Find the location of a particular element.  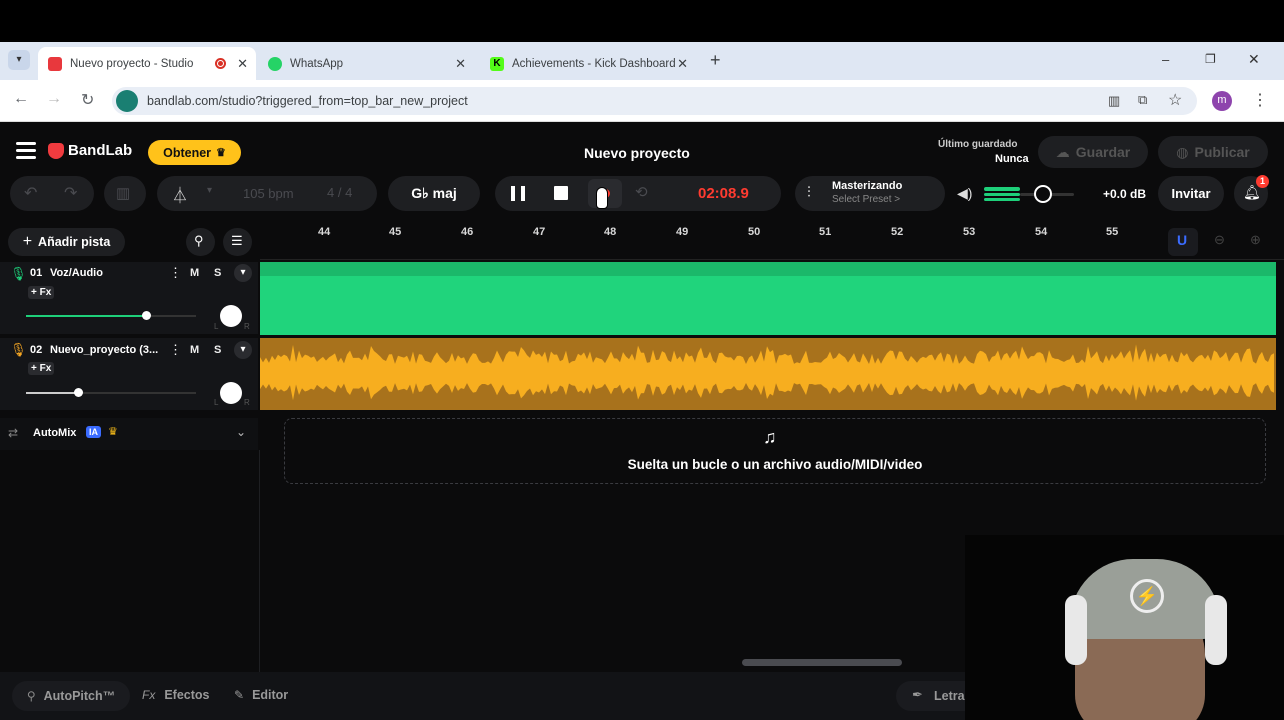

piano-icon: ▥ is located at coordinates (123, 193).